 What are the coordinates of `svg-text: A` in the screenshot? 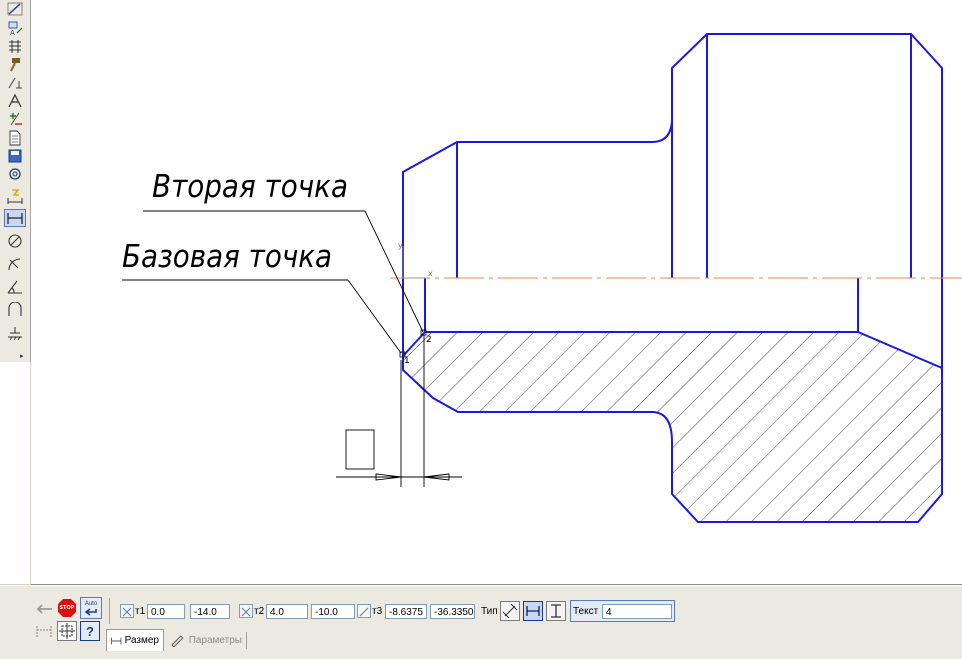 It's located at (12, 32).